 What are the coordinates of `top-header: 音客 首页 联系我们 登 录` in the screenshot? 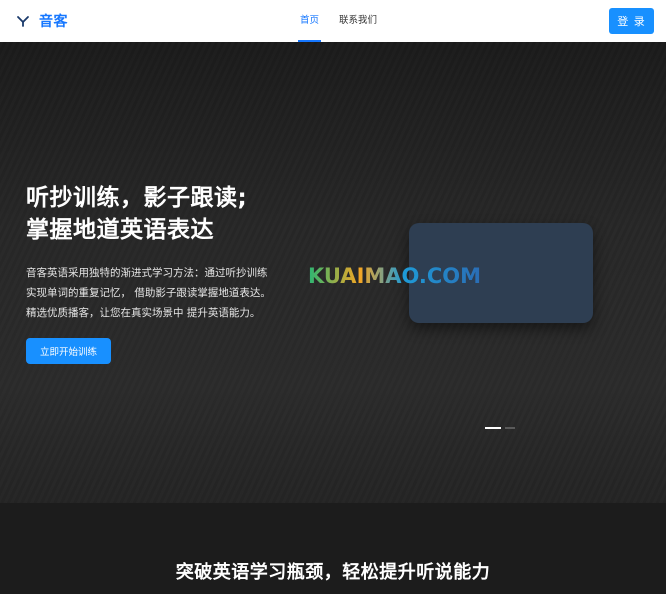 It's located at (333, 21).